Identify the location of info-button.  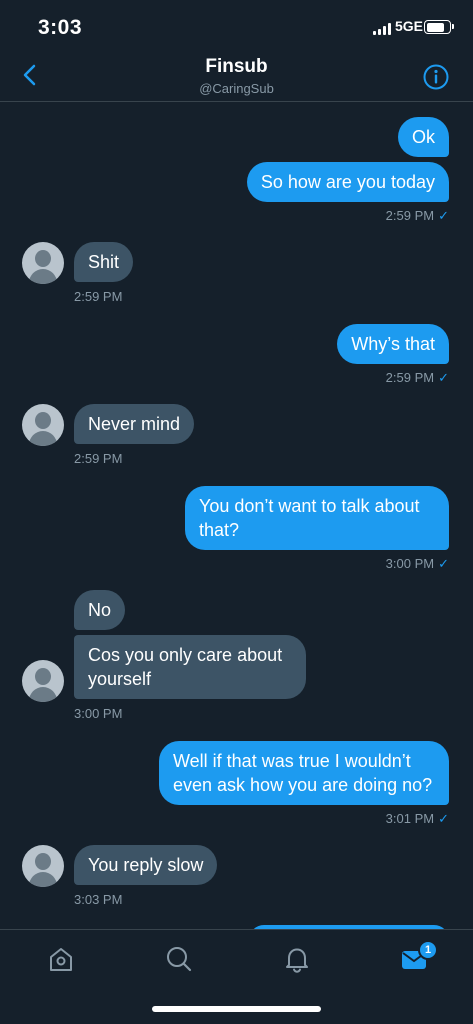
(436, 77).